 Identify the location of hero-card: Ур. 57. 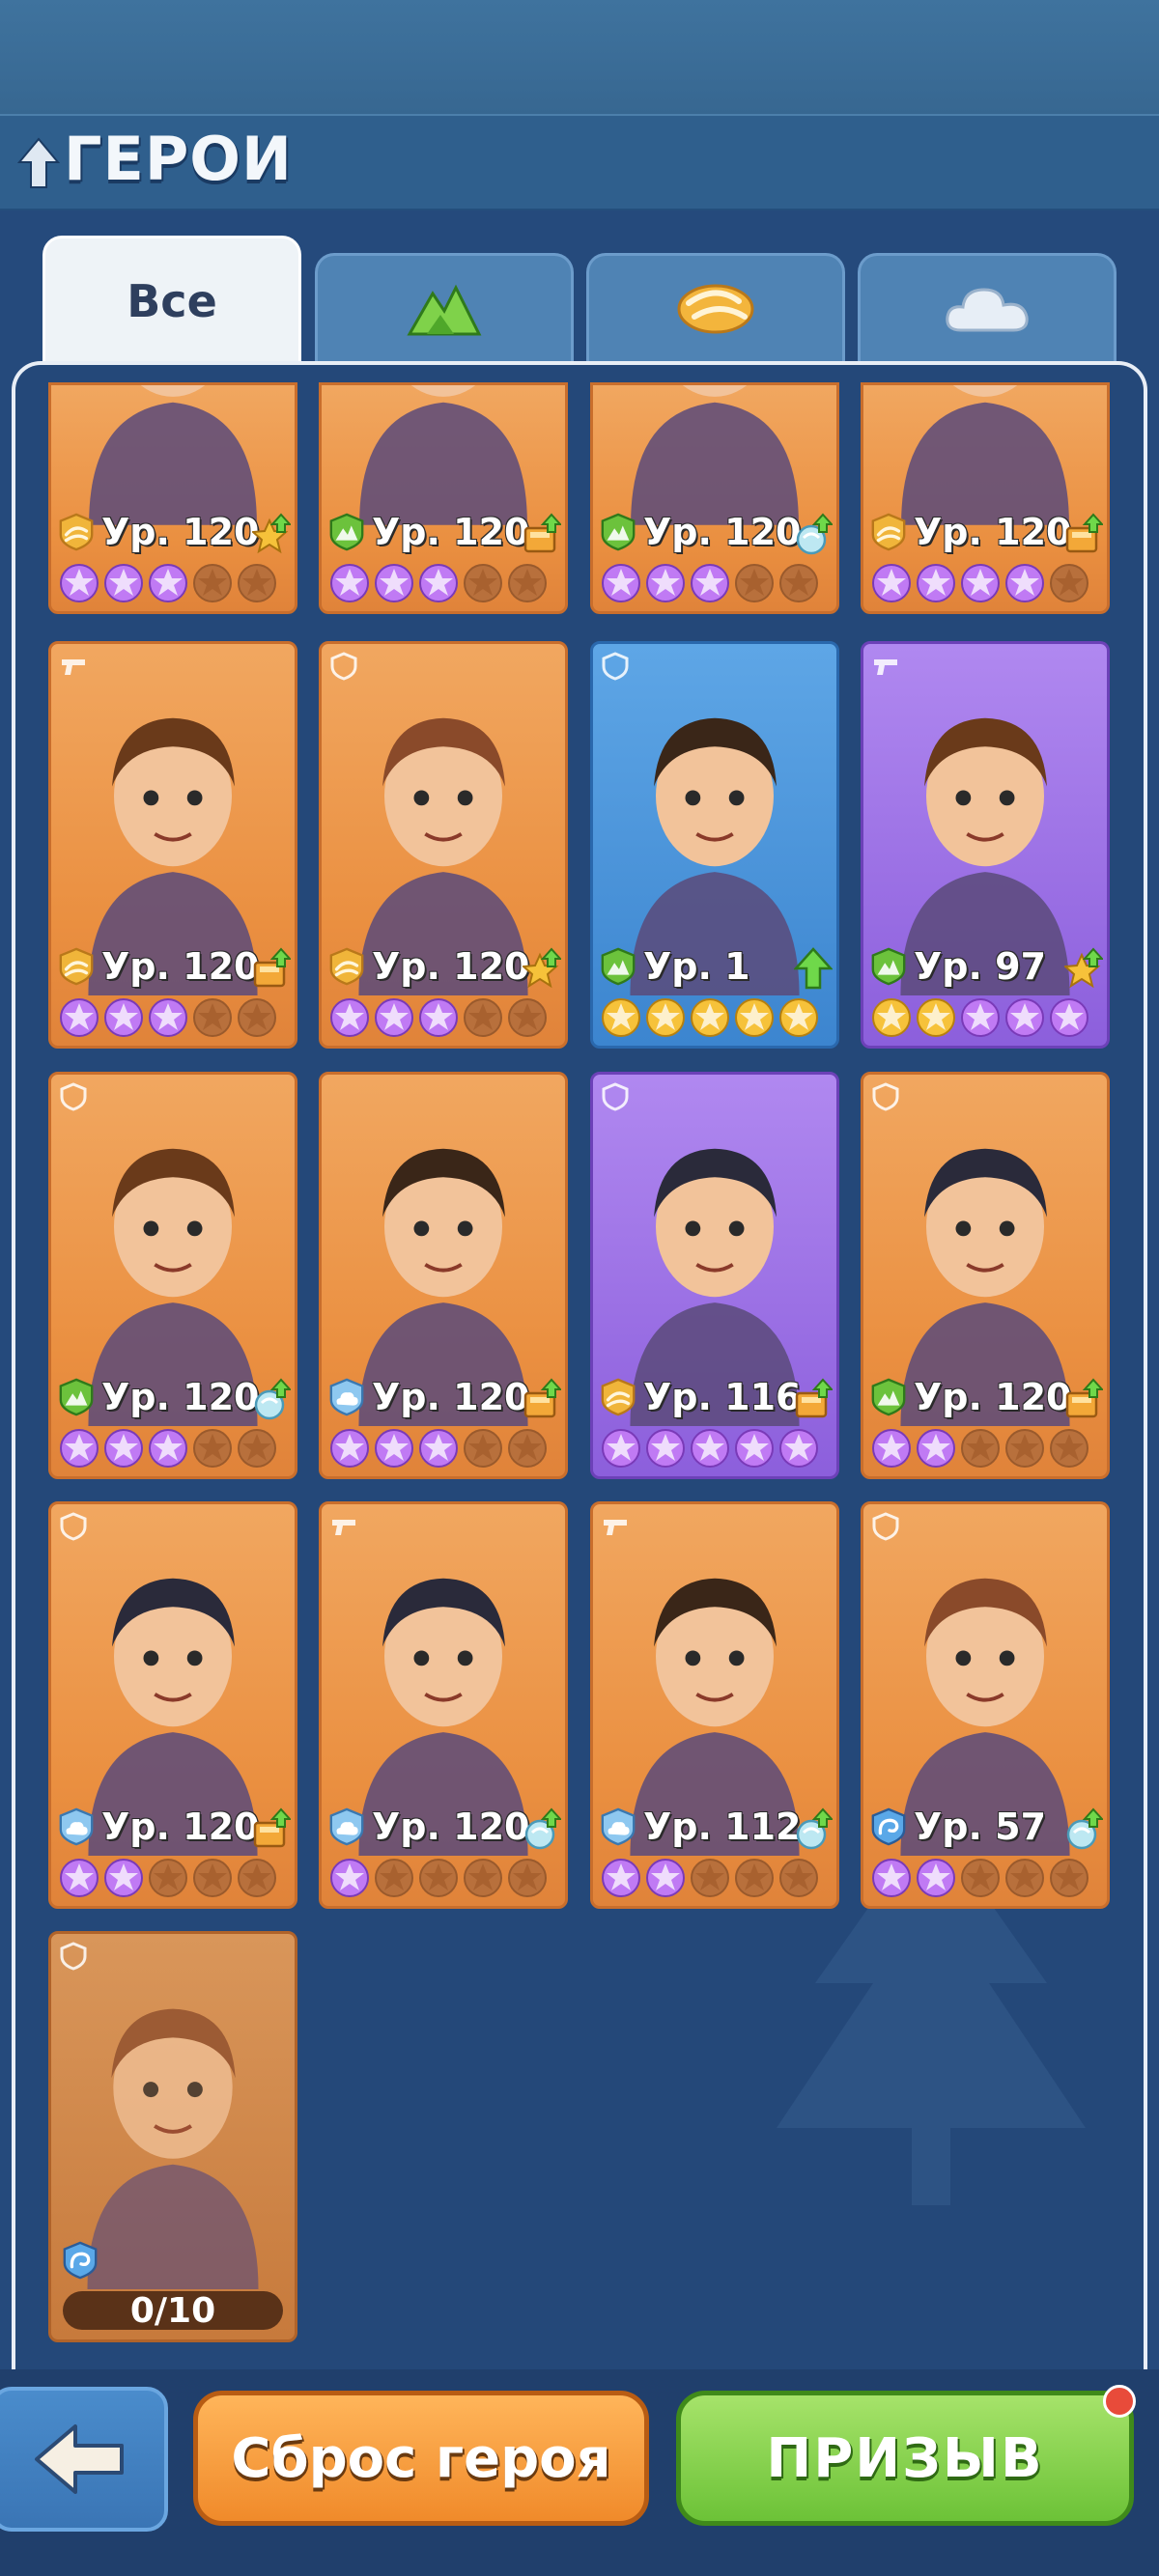
(986, 1705).